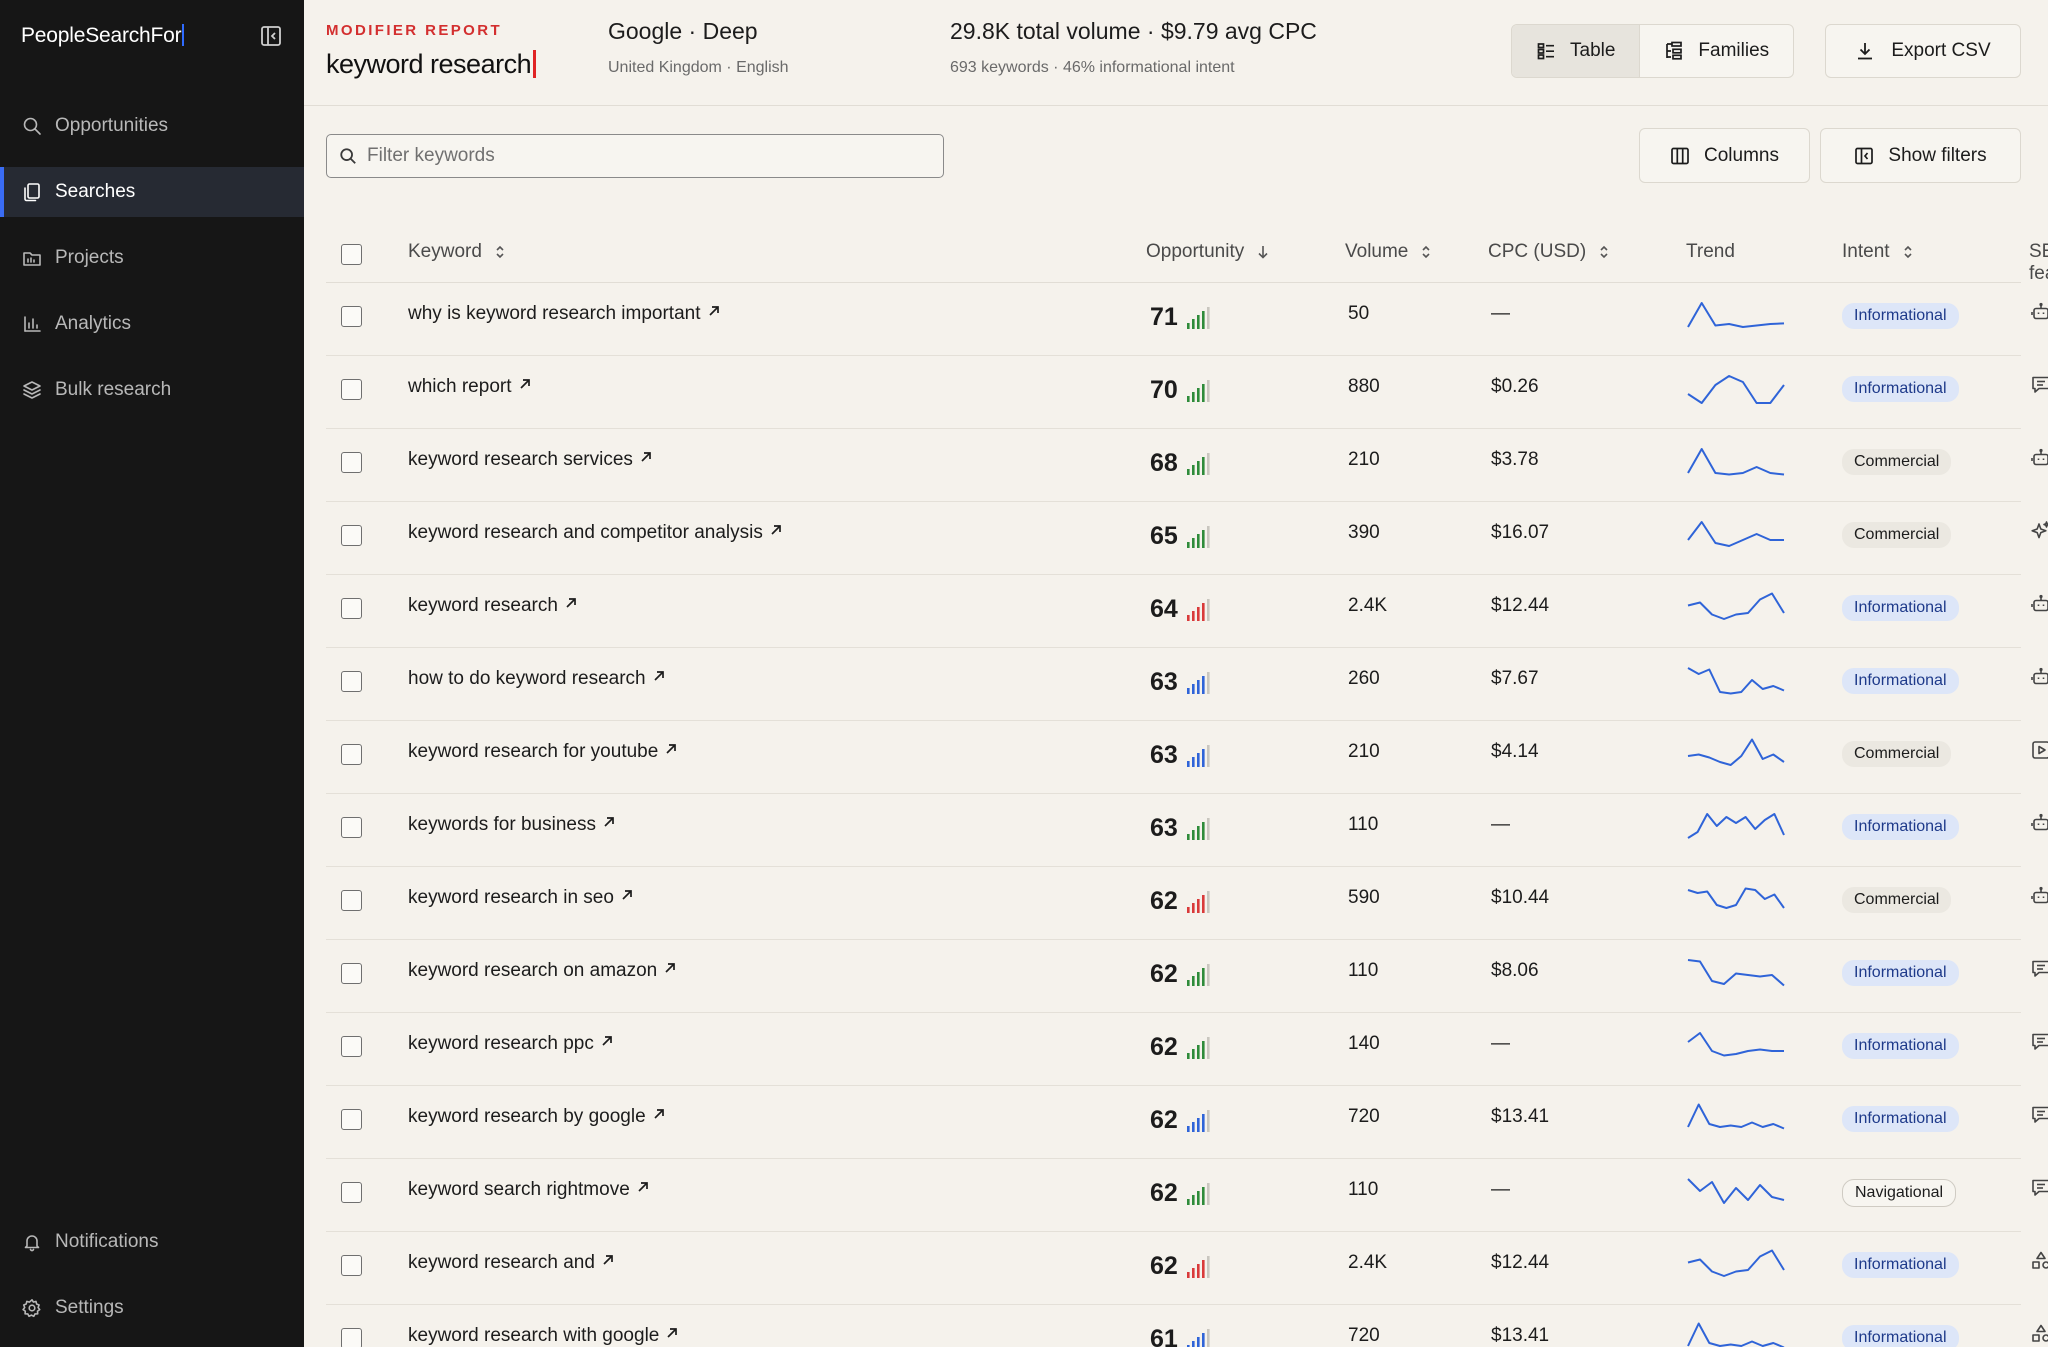  Describe the element at coordinates (152, 192) in the screenshot. I see `sidebar-item-searches: Searches` at that location.